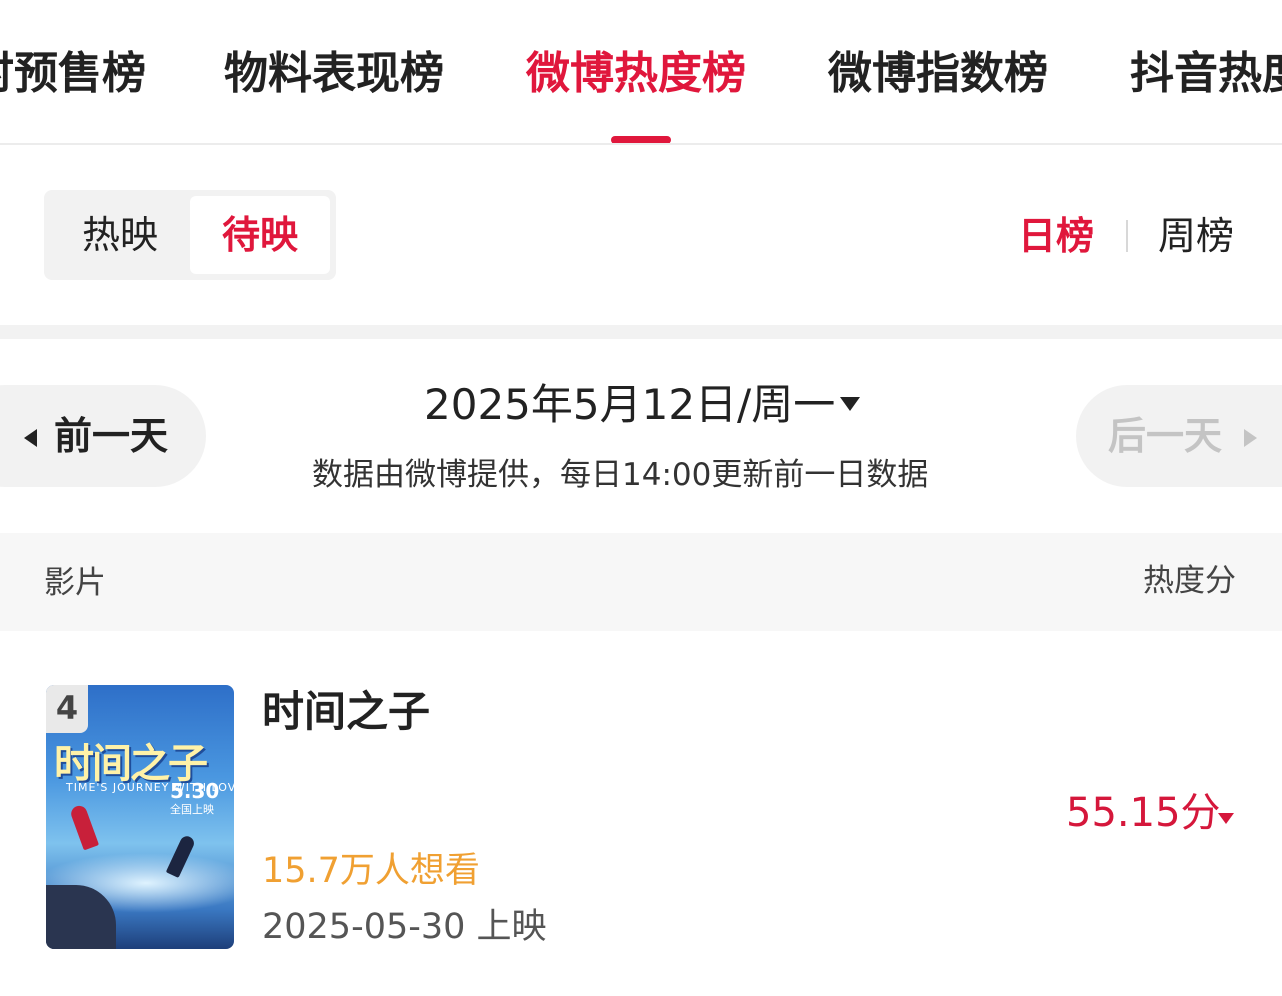 This screenshot has height=996, width=1282. What do you see at coordinates (1250, 438) in the screenshot?
I see `caret-right-icon` at bounding box center [1250, 438].